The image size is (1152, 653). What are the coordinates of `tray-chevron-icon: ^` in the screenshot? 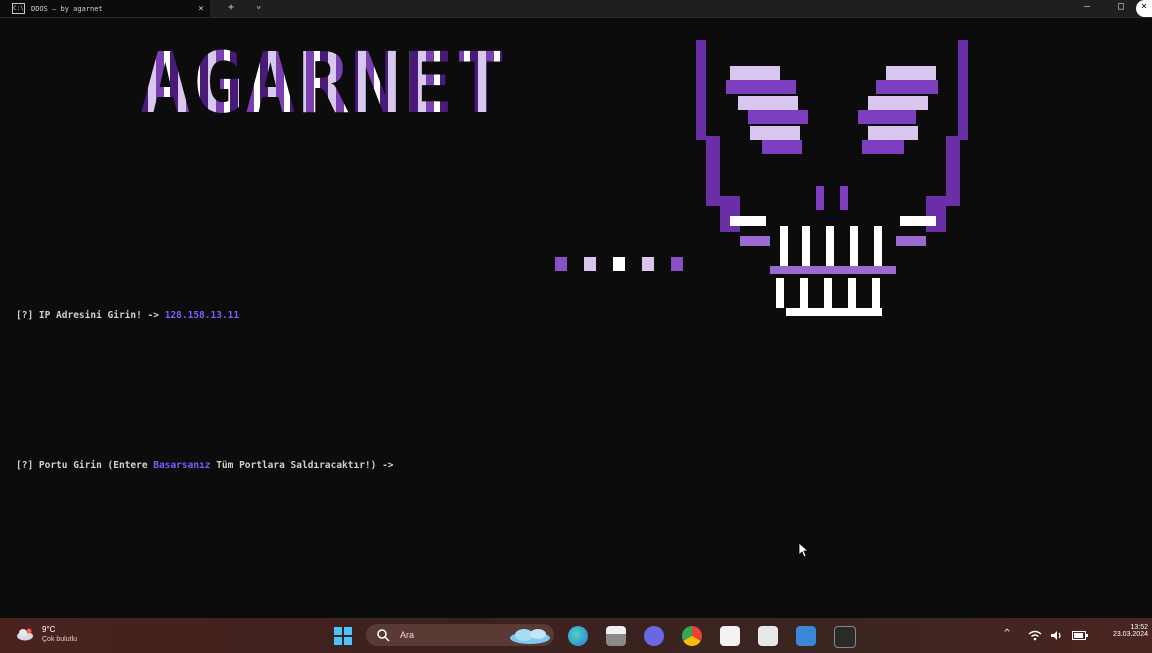 It's located at (1007, 633).